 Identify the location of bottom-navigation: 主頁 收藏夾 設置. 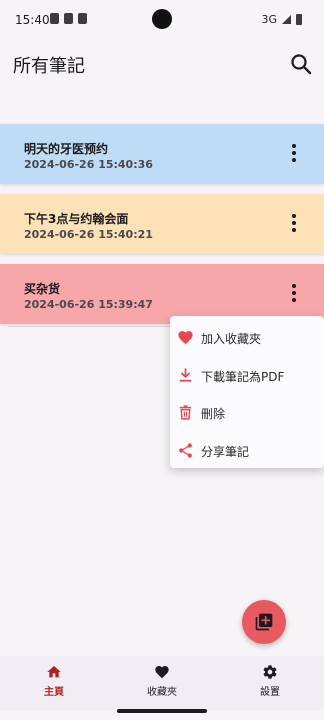
(162, 683).